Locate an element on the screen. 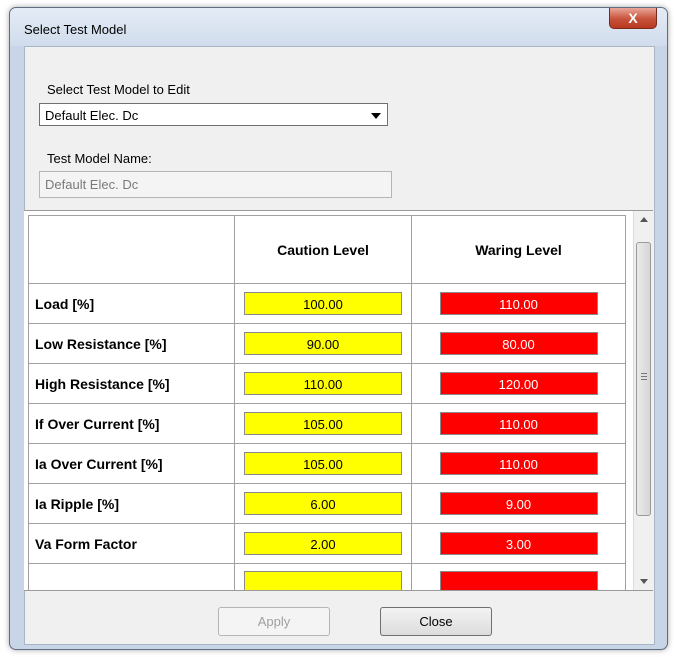 The height and width of the screenshot is (657, 676). caution-value: 110.00 is located at coordinates (323, 383).